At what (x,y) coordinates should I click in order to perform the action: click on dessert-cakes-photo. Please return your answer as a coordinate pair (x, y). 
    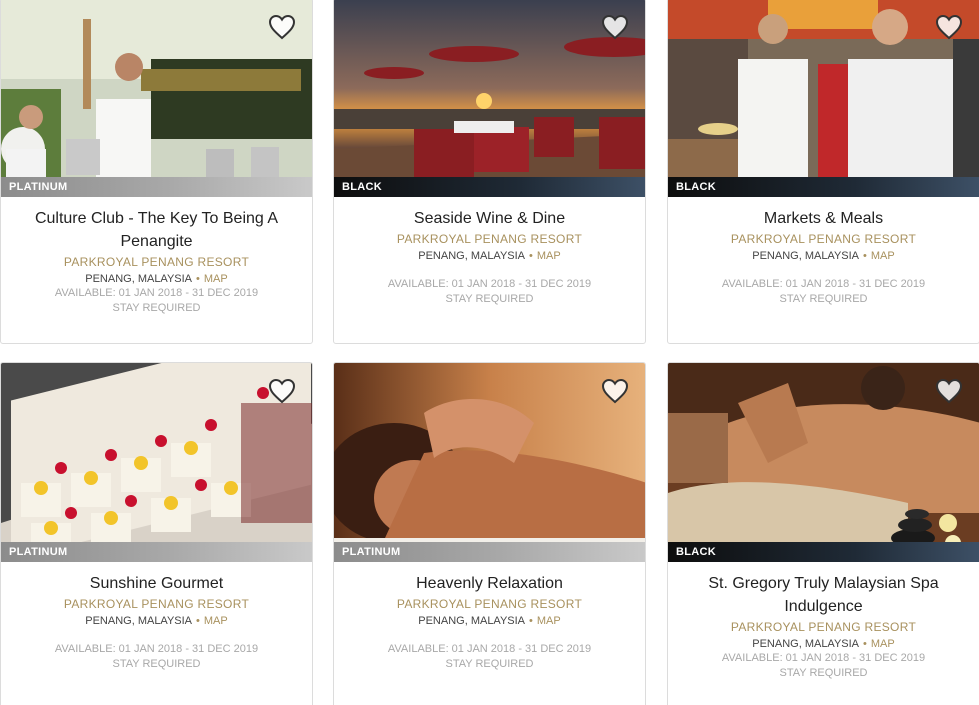
    Looking at the image, I should click on (156, 462).